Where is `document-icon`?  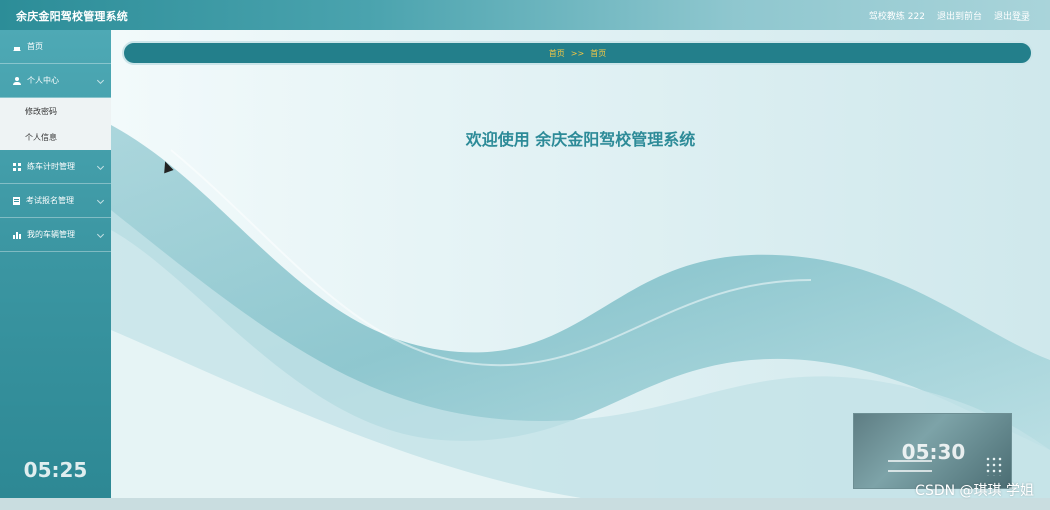
document-icon is located at coordinates (16, 200).